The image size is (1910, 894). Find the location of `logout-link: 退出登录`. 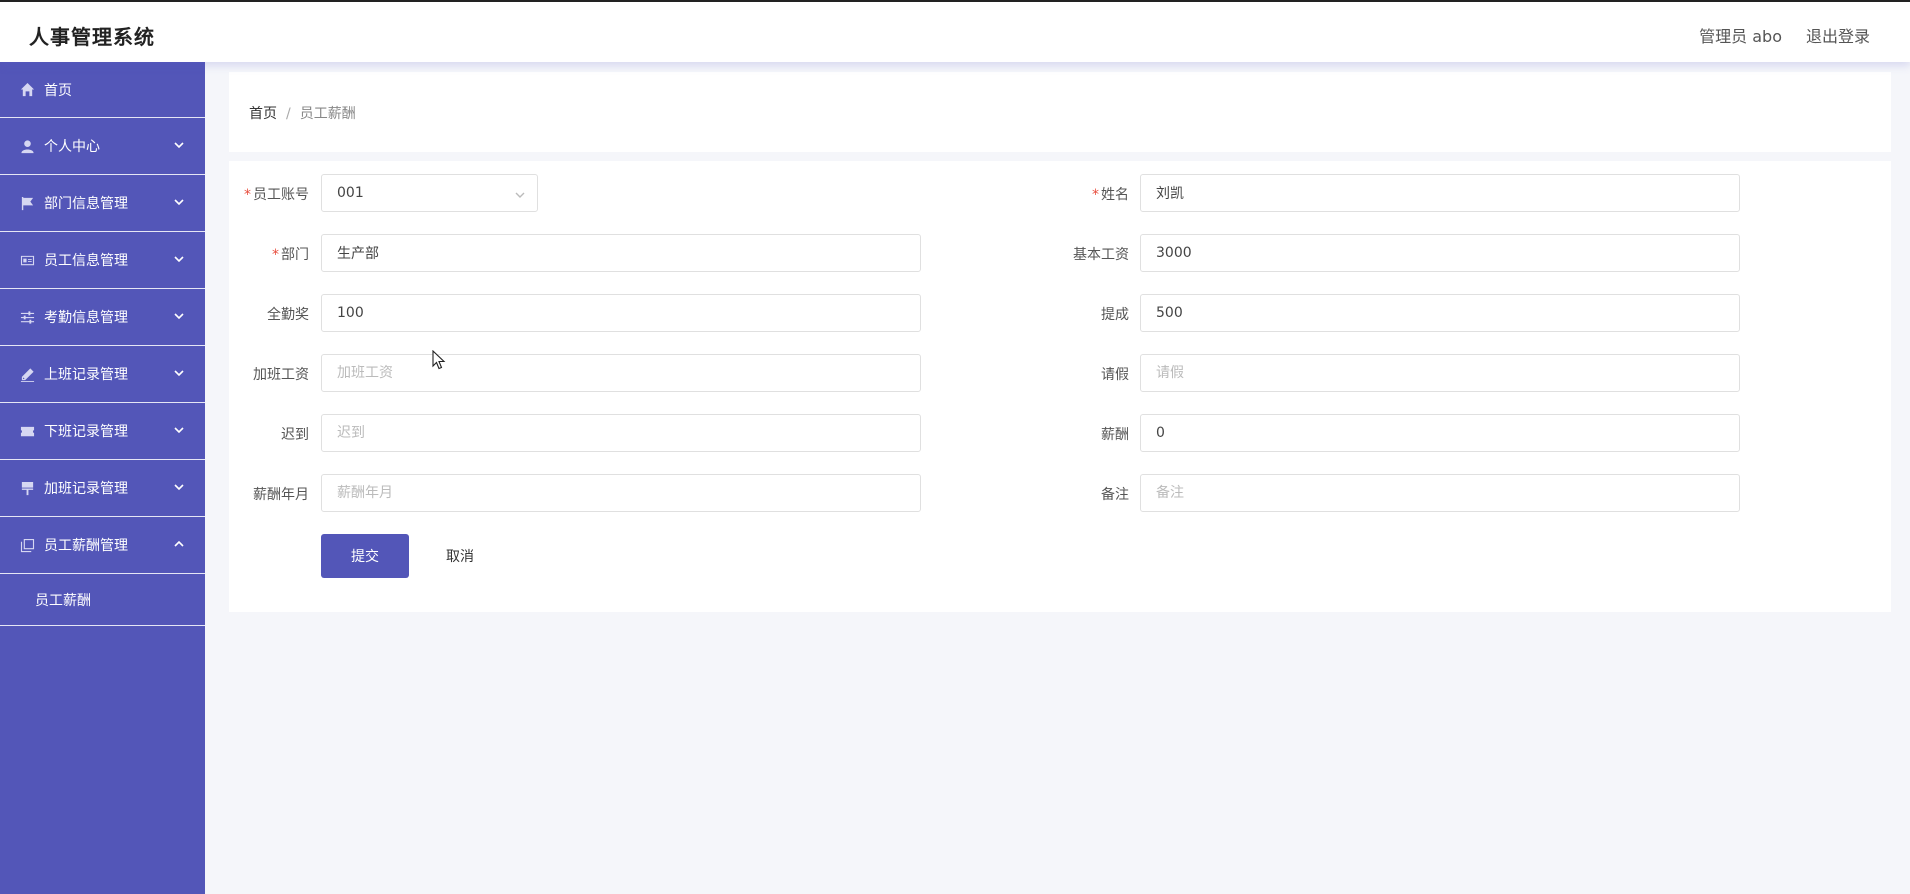

logout-link: 退出登录 is located at coordinates (1838, 35).